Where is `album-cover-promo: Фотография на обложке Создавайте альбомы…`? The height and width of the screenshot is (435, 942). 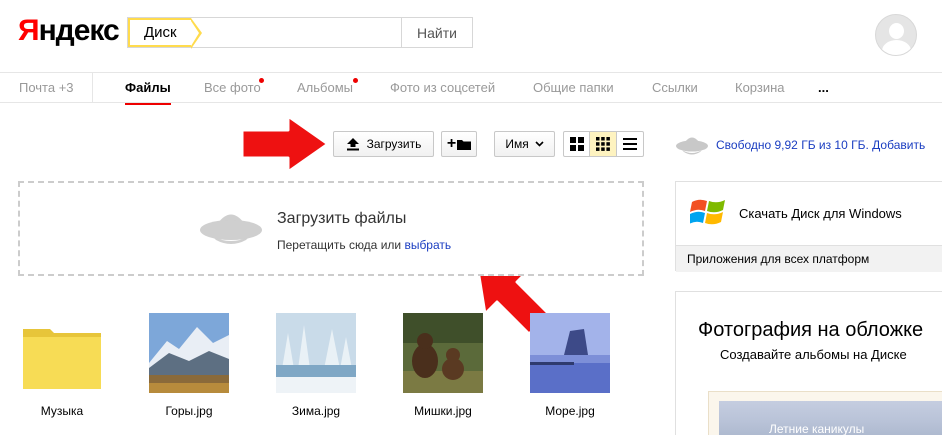
album-cover-promo: Фотография на обложке Создавайте альбомы… is located at coordinates (808, 363).